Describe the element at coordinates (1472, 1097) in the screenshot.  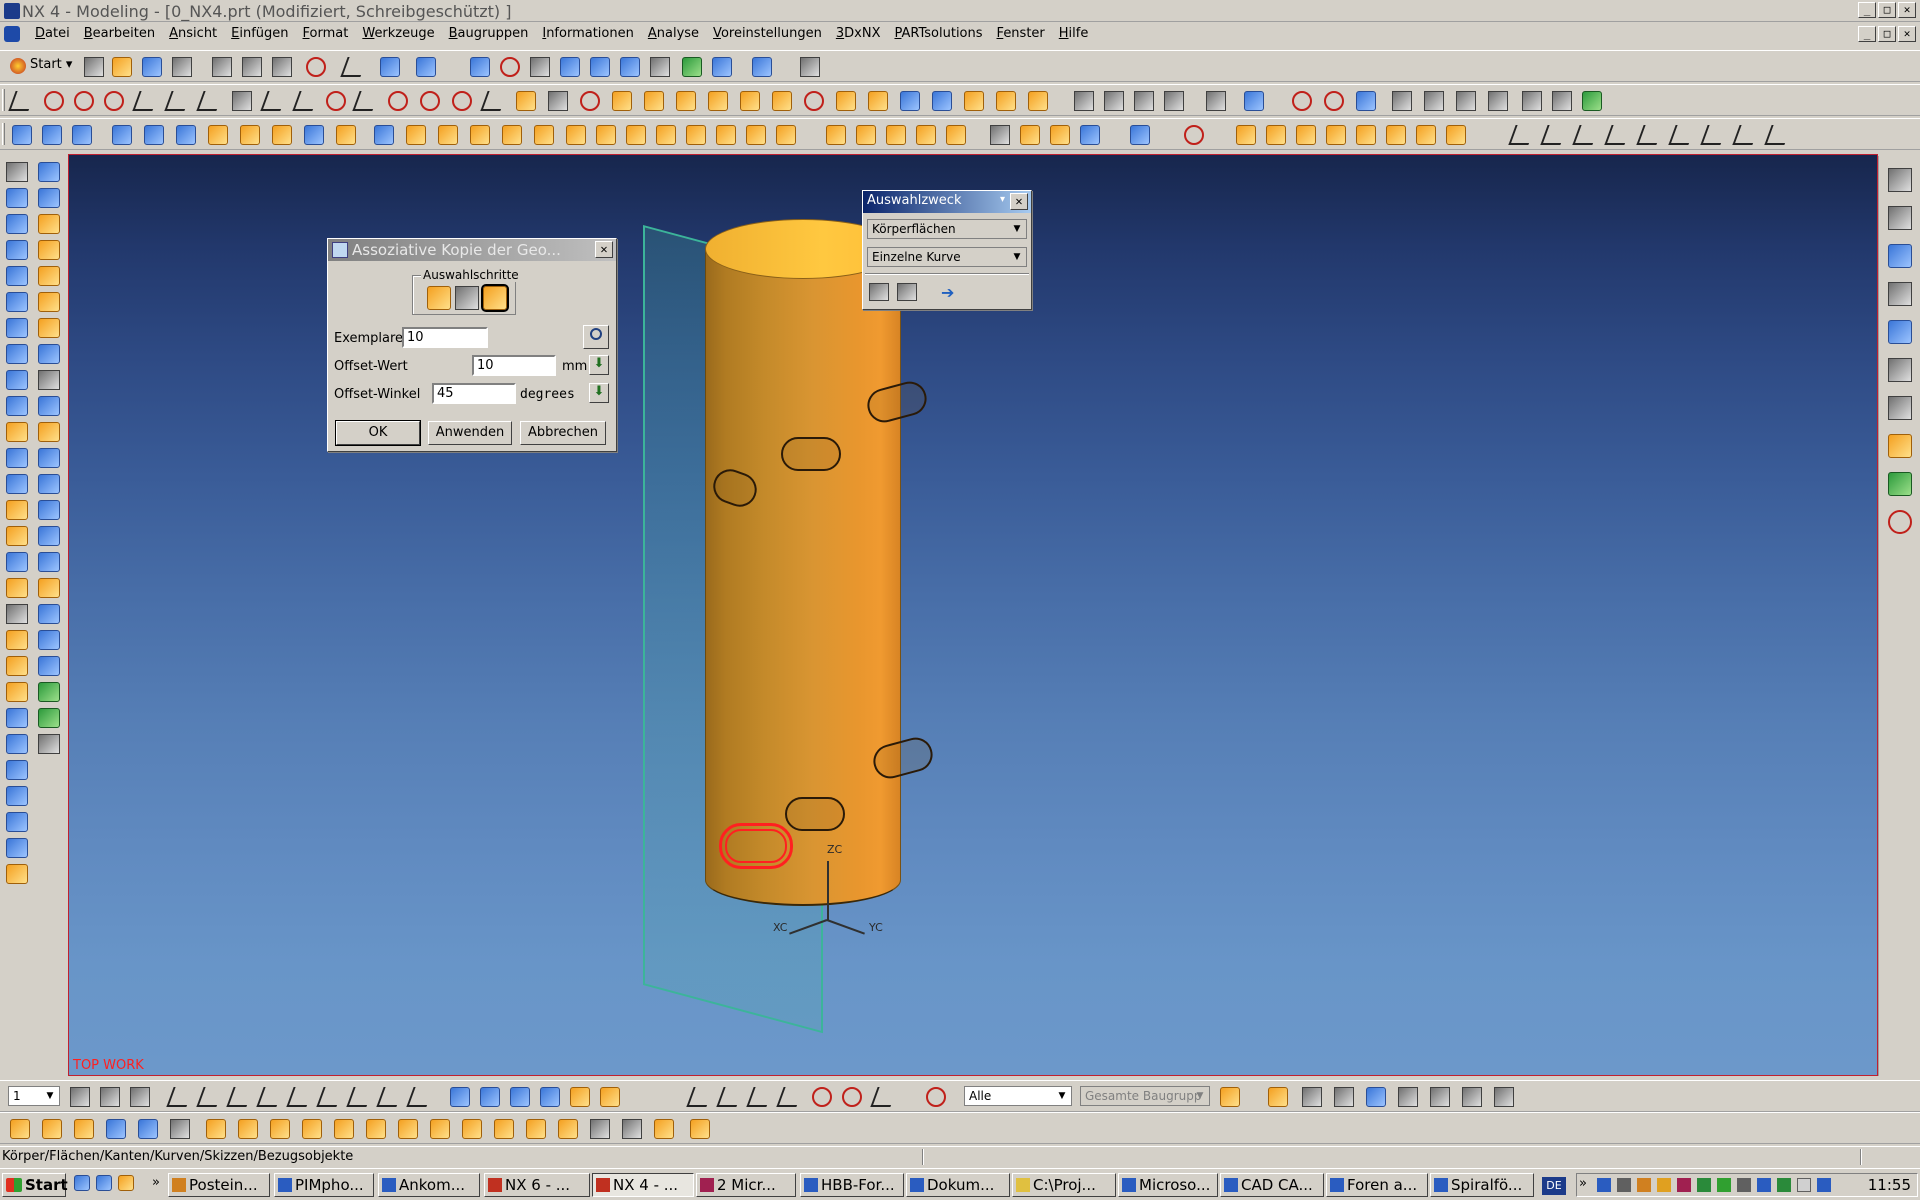
I see `selection-option-6-icon` at that location.